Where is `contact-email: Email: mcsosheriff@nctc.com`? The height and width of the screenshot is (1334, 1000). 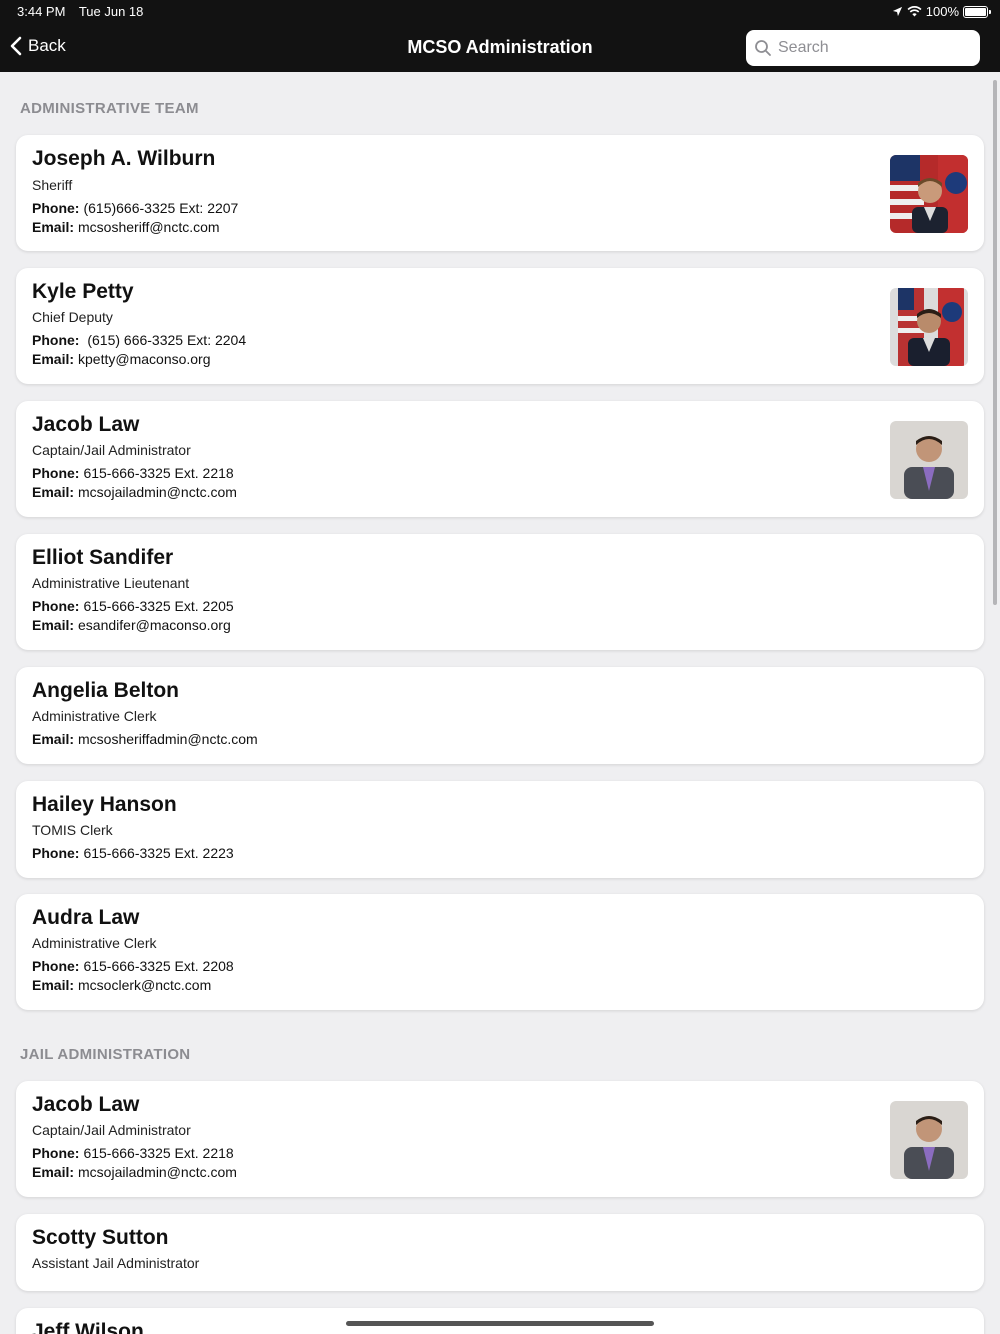
contact-email: Email: mcsosheriff@nctc.com is located at coordinates (126, 227).